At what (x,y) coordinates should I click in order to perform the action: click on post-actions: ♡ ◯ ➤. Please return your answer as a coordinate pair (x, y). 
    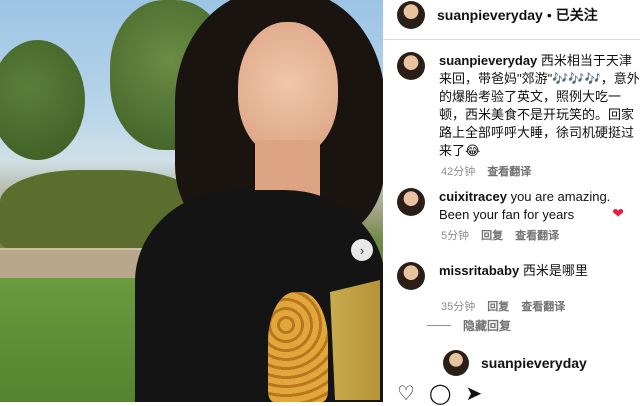
    Looking at the image, I should click on (439, 393).